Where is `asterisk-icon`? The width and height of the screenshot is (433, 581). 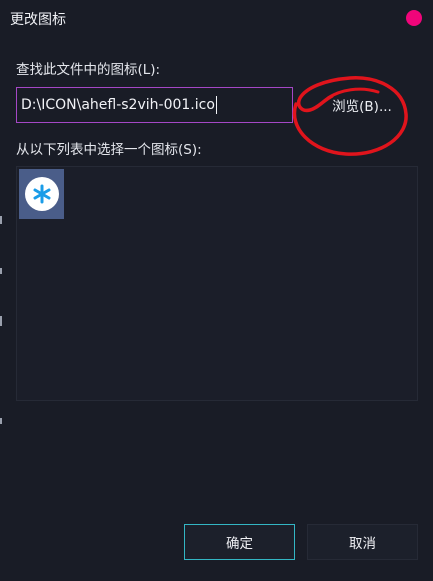 asterisk-icon is located at coordinates (41, 194).